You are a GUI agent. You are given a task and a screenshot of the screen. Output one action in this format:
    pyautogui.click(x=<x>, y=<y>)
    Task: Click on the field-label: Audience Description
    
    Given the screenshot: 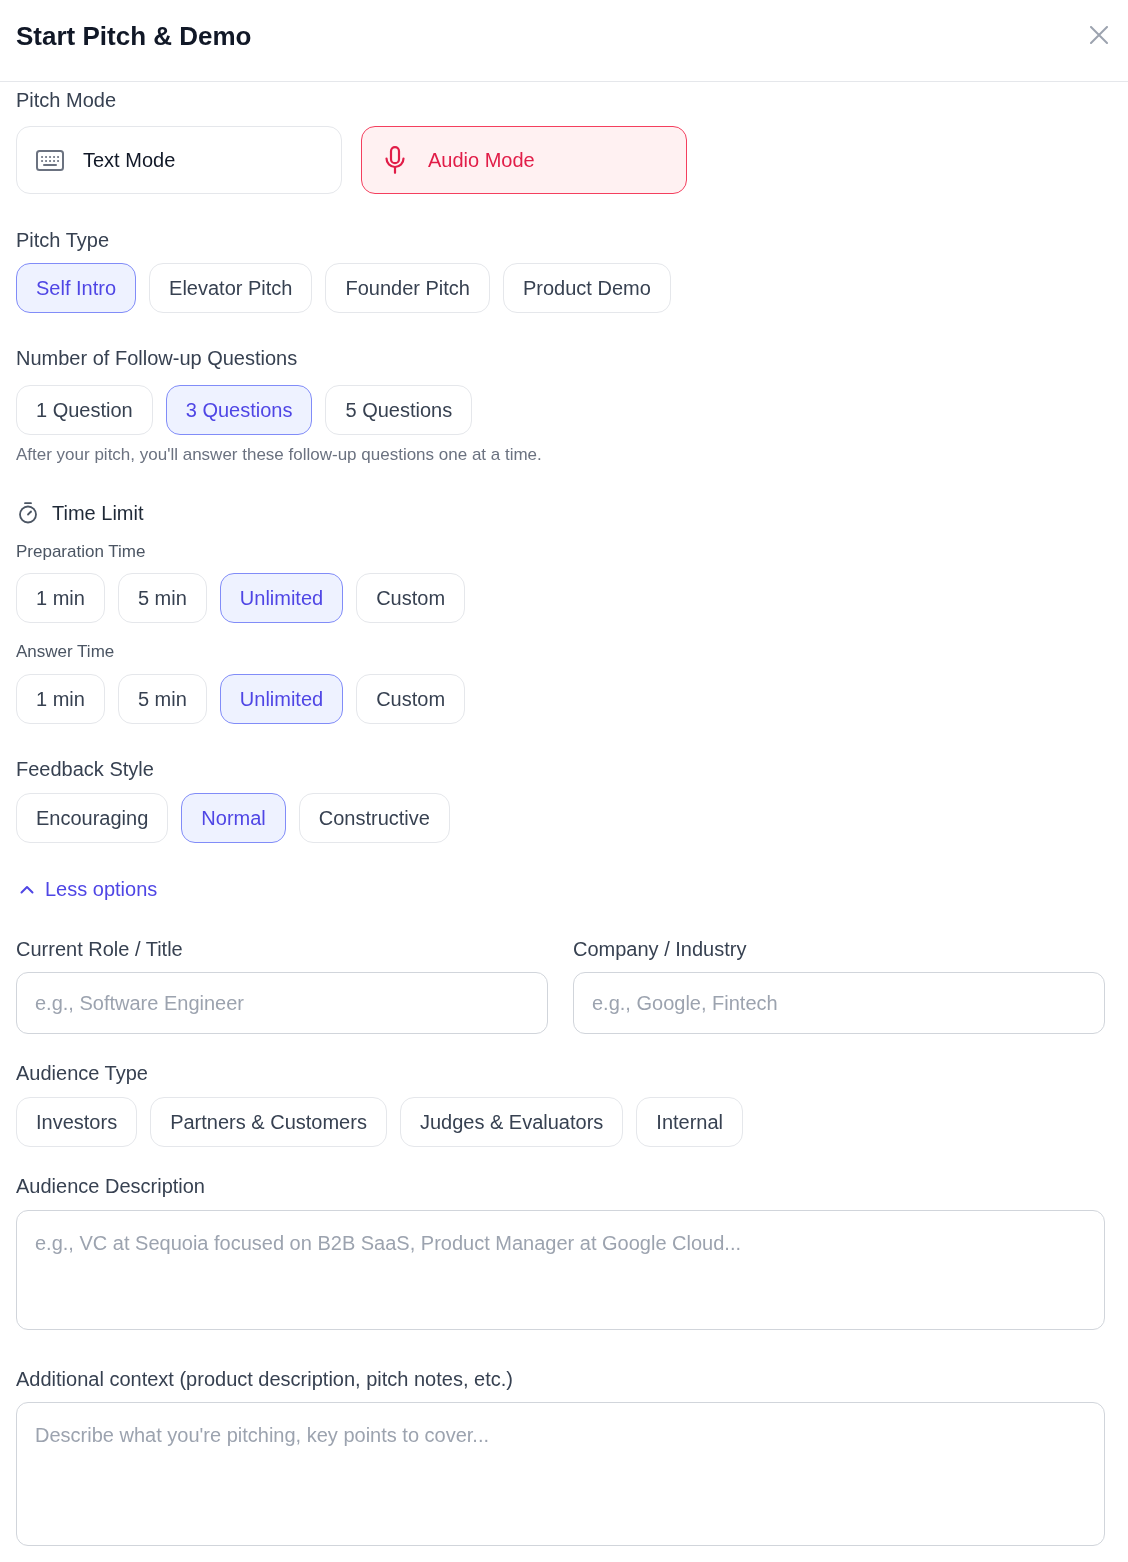 What is the action you would take?
    pyautogui.click(x=111, y=1186)
    